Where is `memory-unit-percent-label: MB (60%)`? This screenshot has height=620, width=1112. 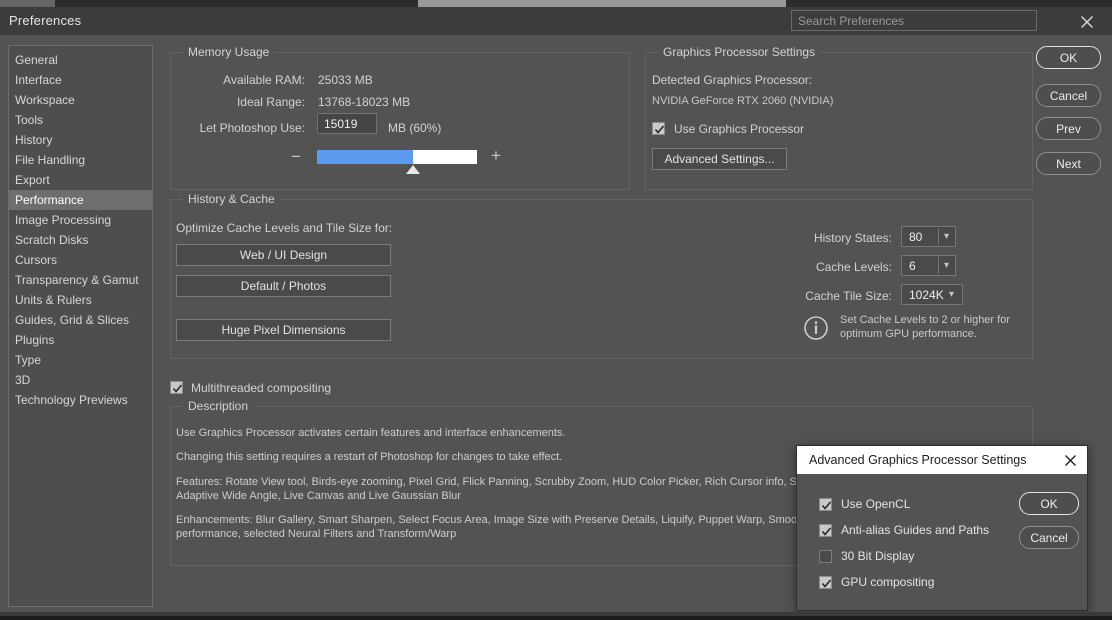
memory-unit-percent-label: MB (60%) is located at coordinates (415, 128).